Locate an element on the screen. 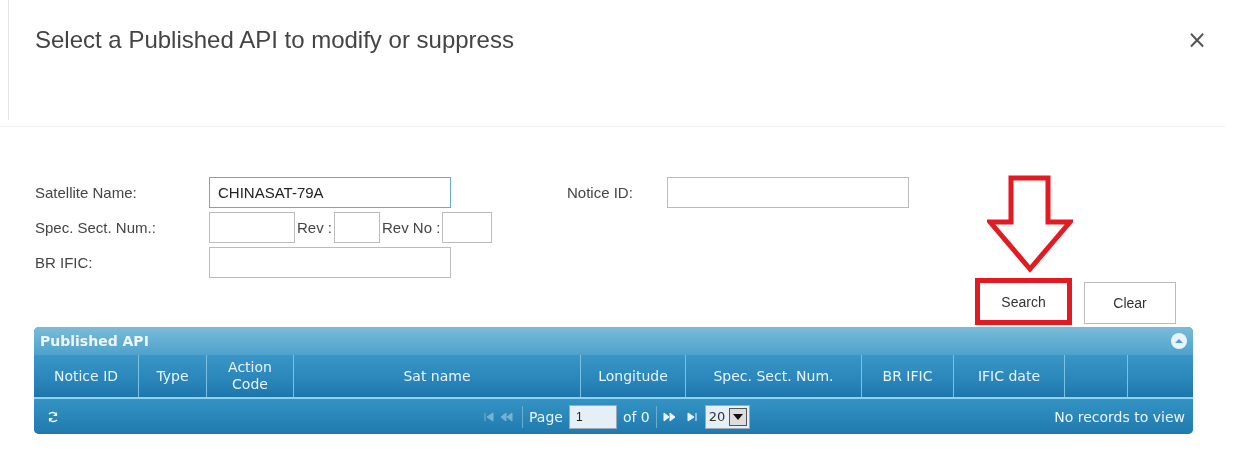  close-button: × is located at coordinates (1196, 40).